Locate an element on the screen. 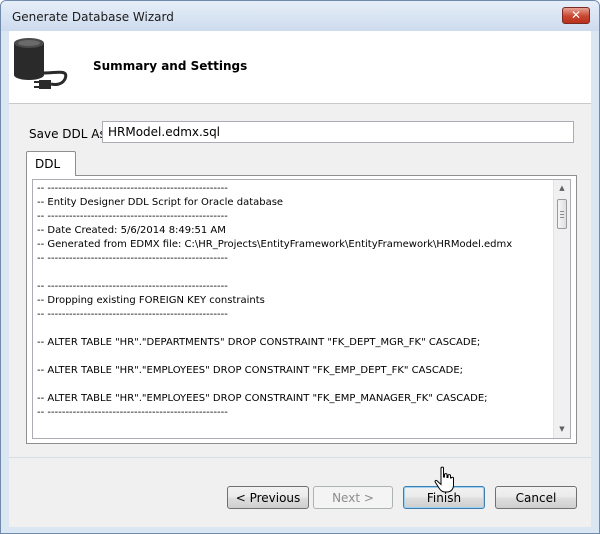 The image size is (600, 534). finish-button: Finish is located at coordinates (444, 497).